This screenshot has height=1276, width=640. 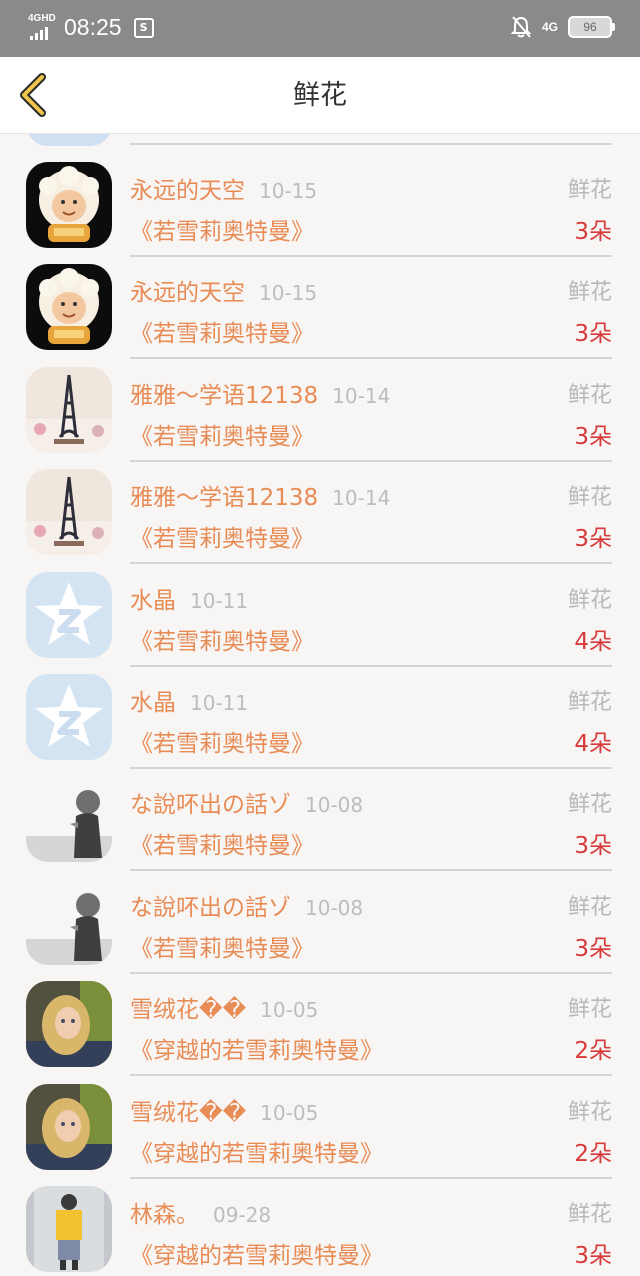 What do you see at coordinates (320, 28) in the screenshot?
I see `status-bar: 4GHD 08:25 S 4G 96` at bounding box center [320, 28].